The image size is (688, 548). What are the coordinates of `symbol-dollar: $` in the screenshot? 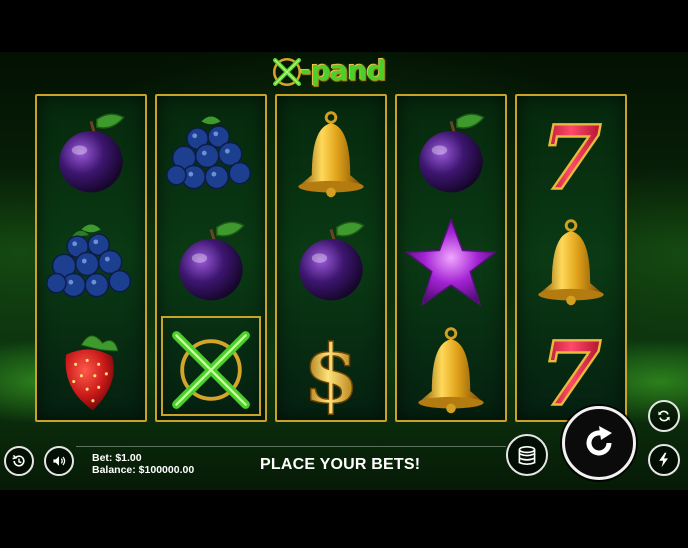 It's located at (331, 370).